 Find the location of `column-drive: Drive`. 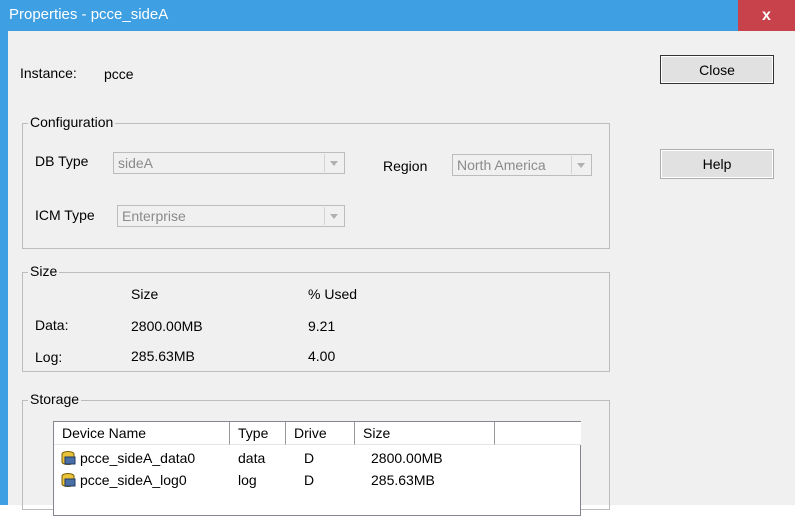

column-drive: Drive is located at coordinates (320, 433).